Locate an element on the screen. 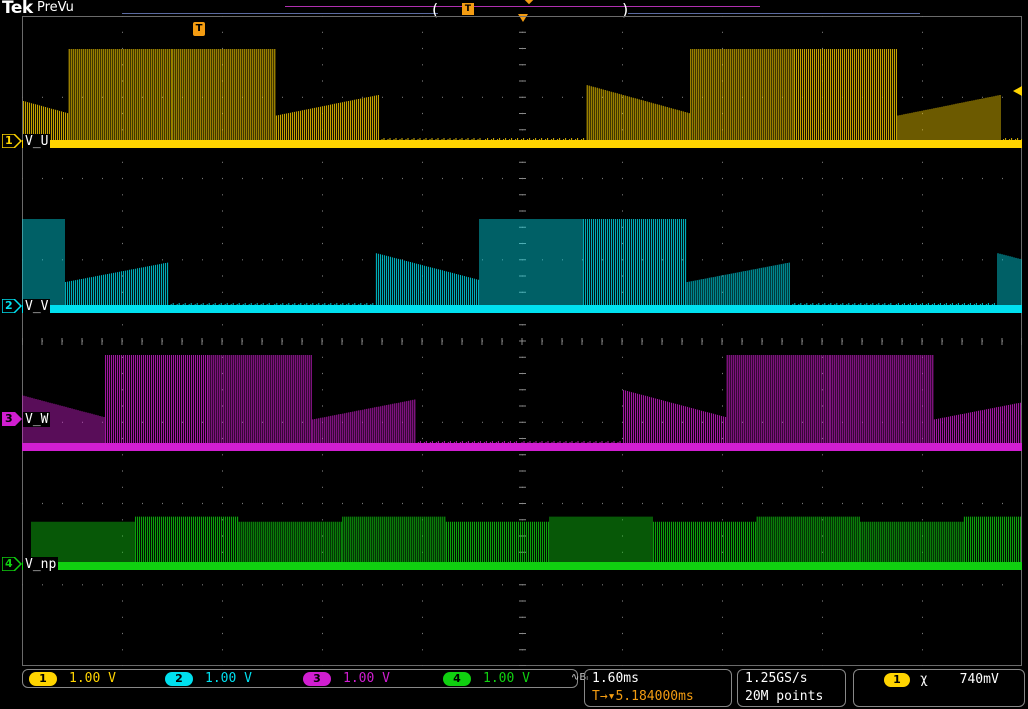 Image resolution: width=1028 pixels, height=709 pixels. trigger-slope-icon: χ is located at coordinates (924, 679).